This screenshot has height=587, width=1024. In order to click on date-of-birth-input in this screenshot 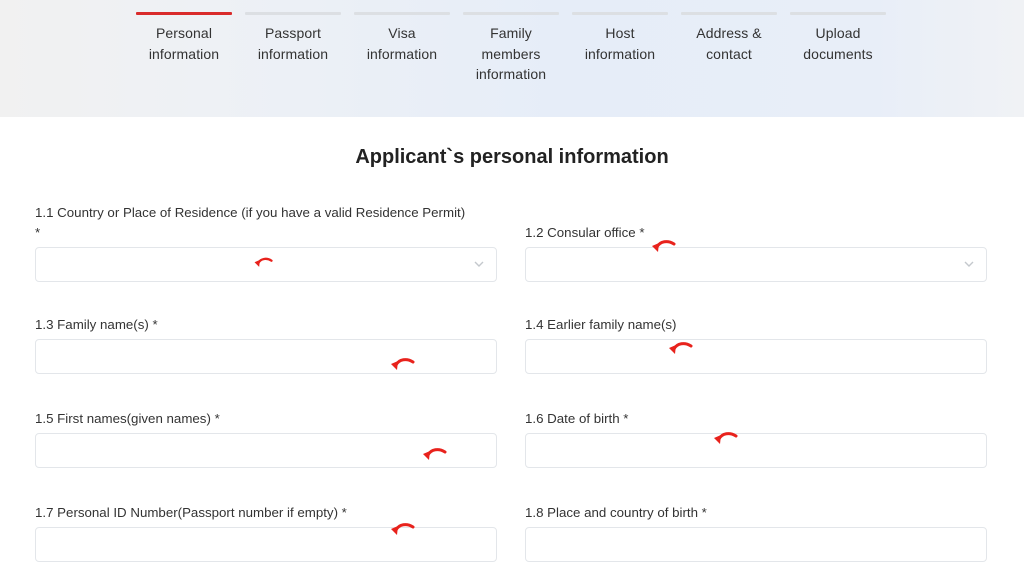, I will do `click(756, 450)`.